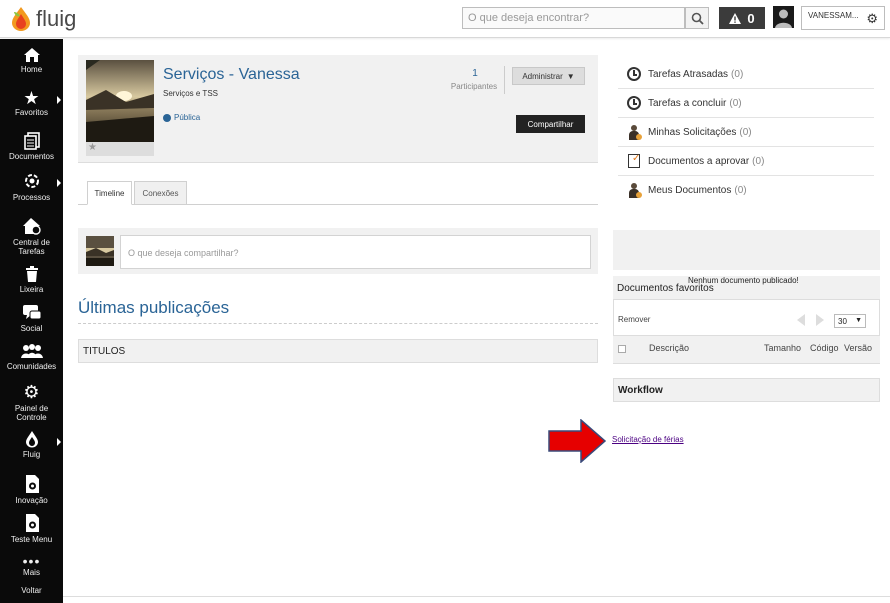 This screenshot has height=603, width=890. Describe the element at coordinates (31, 312) in the screenshot. I see `chat-icon` at that location.